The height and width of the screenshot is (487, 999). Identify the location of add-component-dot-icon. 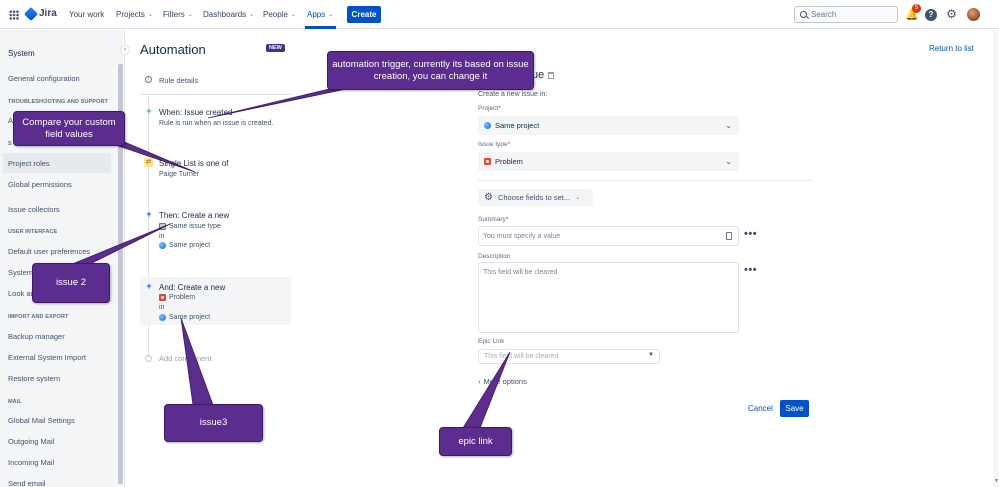
(148, 358).